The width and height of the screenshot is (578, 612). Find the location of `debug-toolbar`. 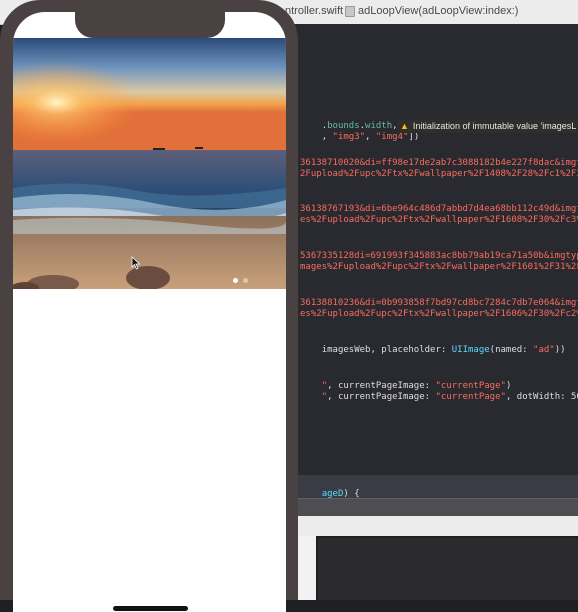

debug-toolbar is located at coordinates (434, 507).